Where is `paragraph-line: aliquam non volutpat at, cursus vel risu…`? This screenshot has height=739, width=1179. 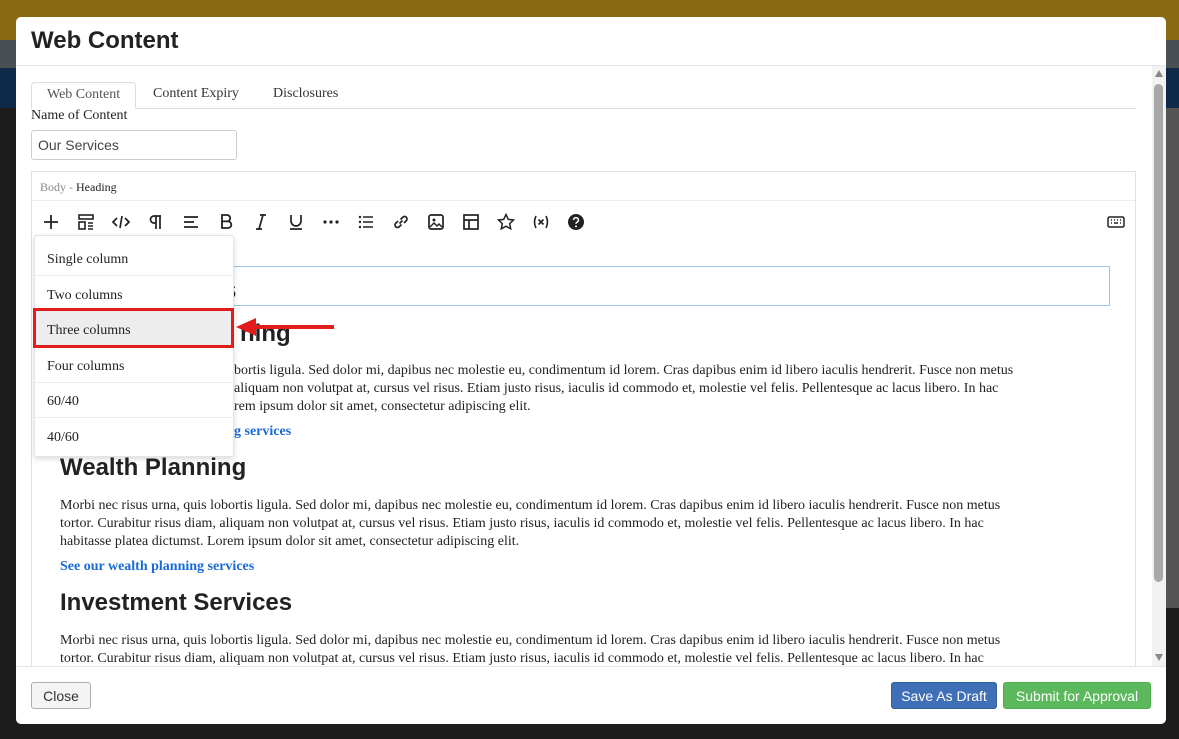 paragraph-line: aliquam non volutpat at, cursus vel risu… is located at coordinates (616, 388).